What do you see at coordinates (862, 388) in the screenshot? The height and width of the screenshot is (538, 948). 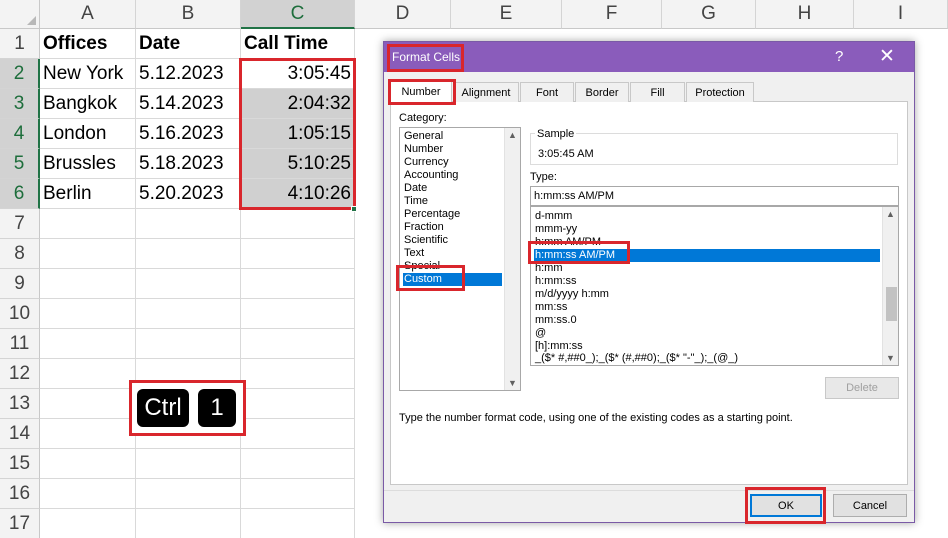 I see `delete-button: Delete` at bounding box center [862, 388].